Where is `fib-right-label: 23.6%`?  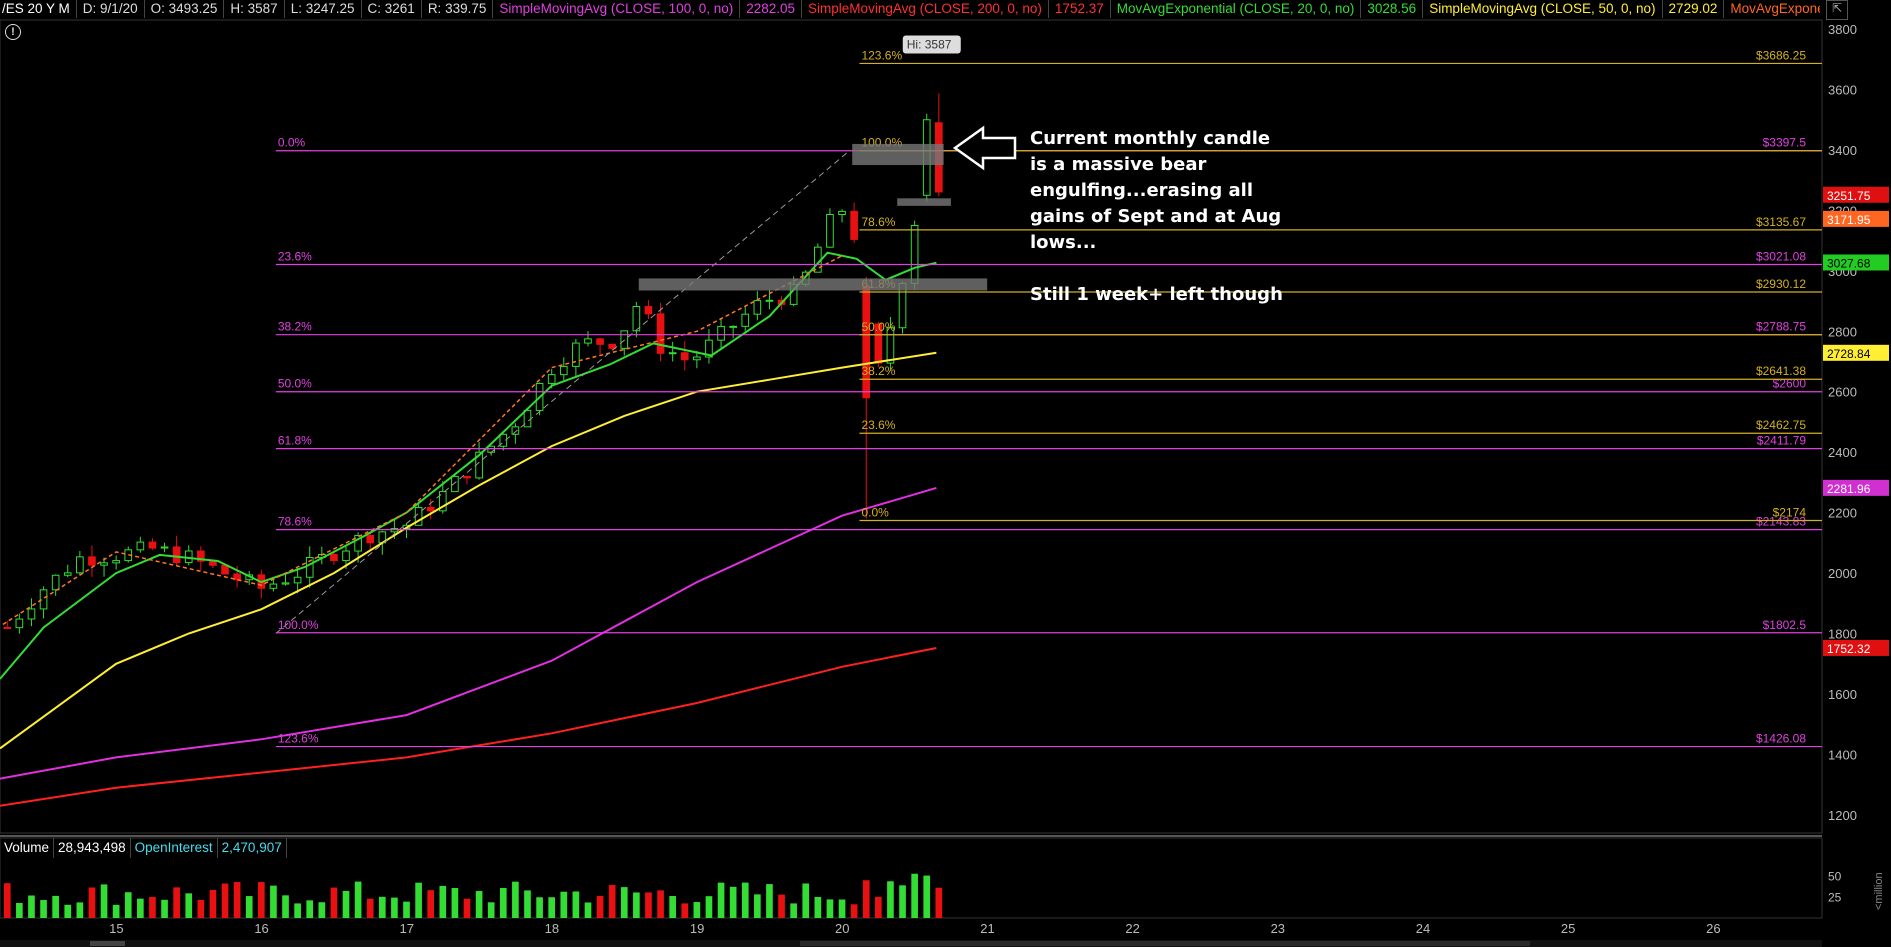 fib-right-label: 23.6% is located at coordinates (878, 425).